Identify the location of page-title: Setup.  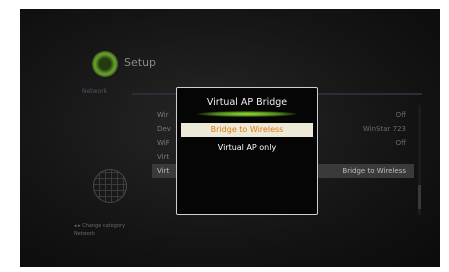
(140, 62).